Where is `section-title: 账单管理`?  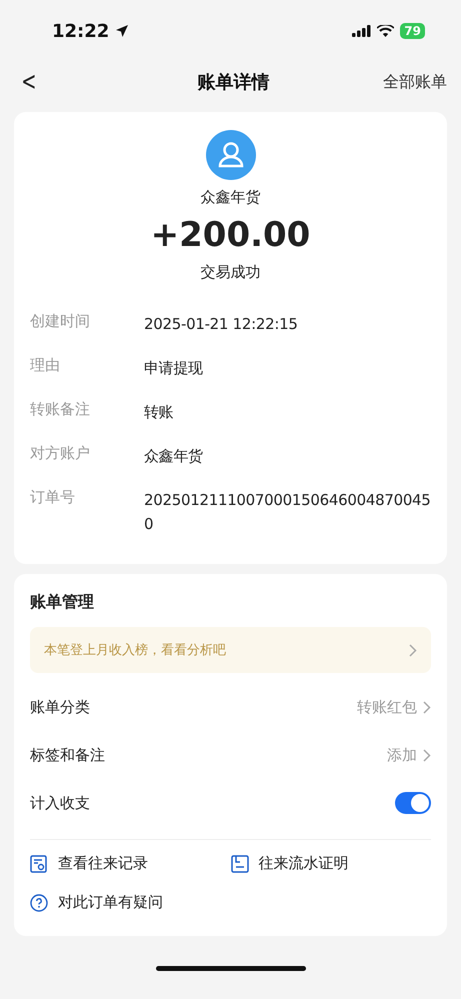 section-title: 账单管理 is located at coordinates (62, 602).